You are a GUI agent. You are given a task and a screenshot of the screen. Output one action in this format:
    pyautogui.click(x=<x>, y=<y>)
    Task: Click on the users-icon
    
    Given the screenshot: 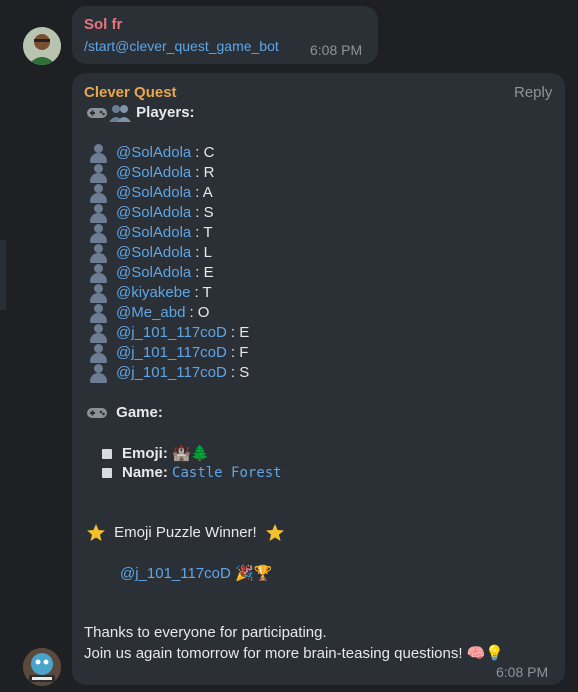 What is the action you would take?
    pyautogui.click(x=120, y=114)
    